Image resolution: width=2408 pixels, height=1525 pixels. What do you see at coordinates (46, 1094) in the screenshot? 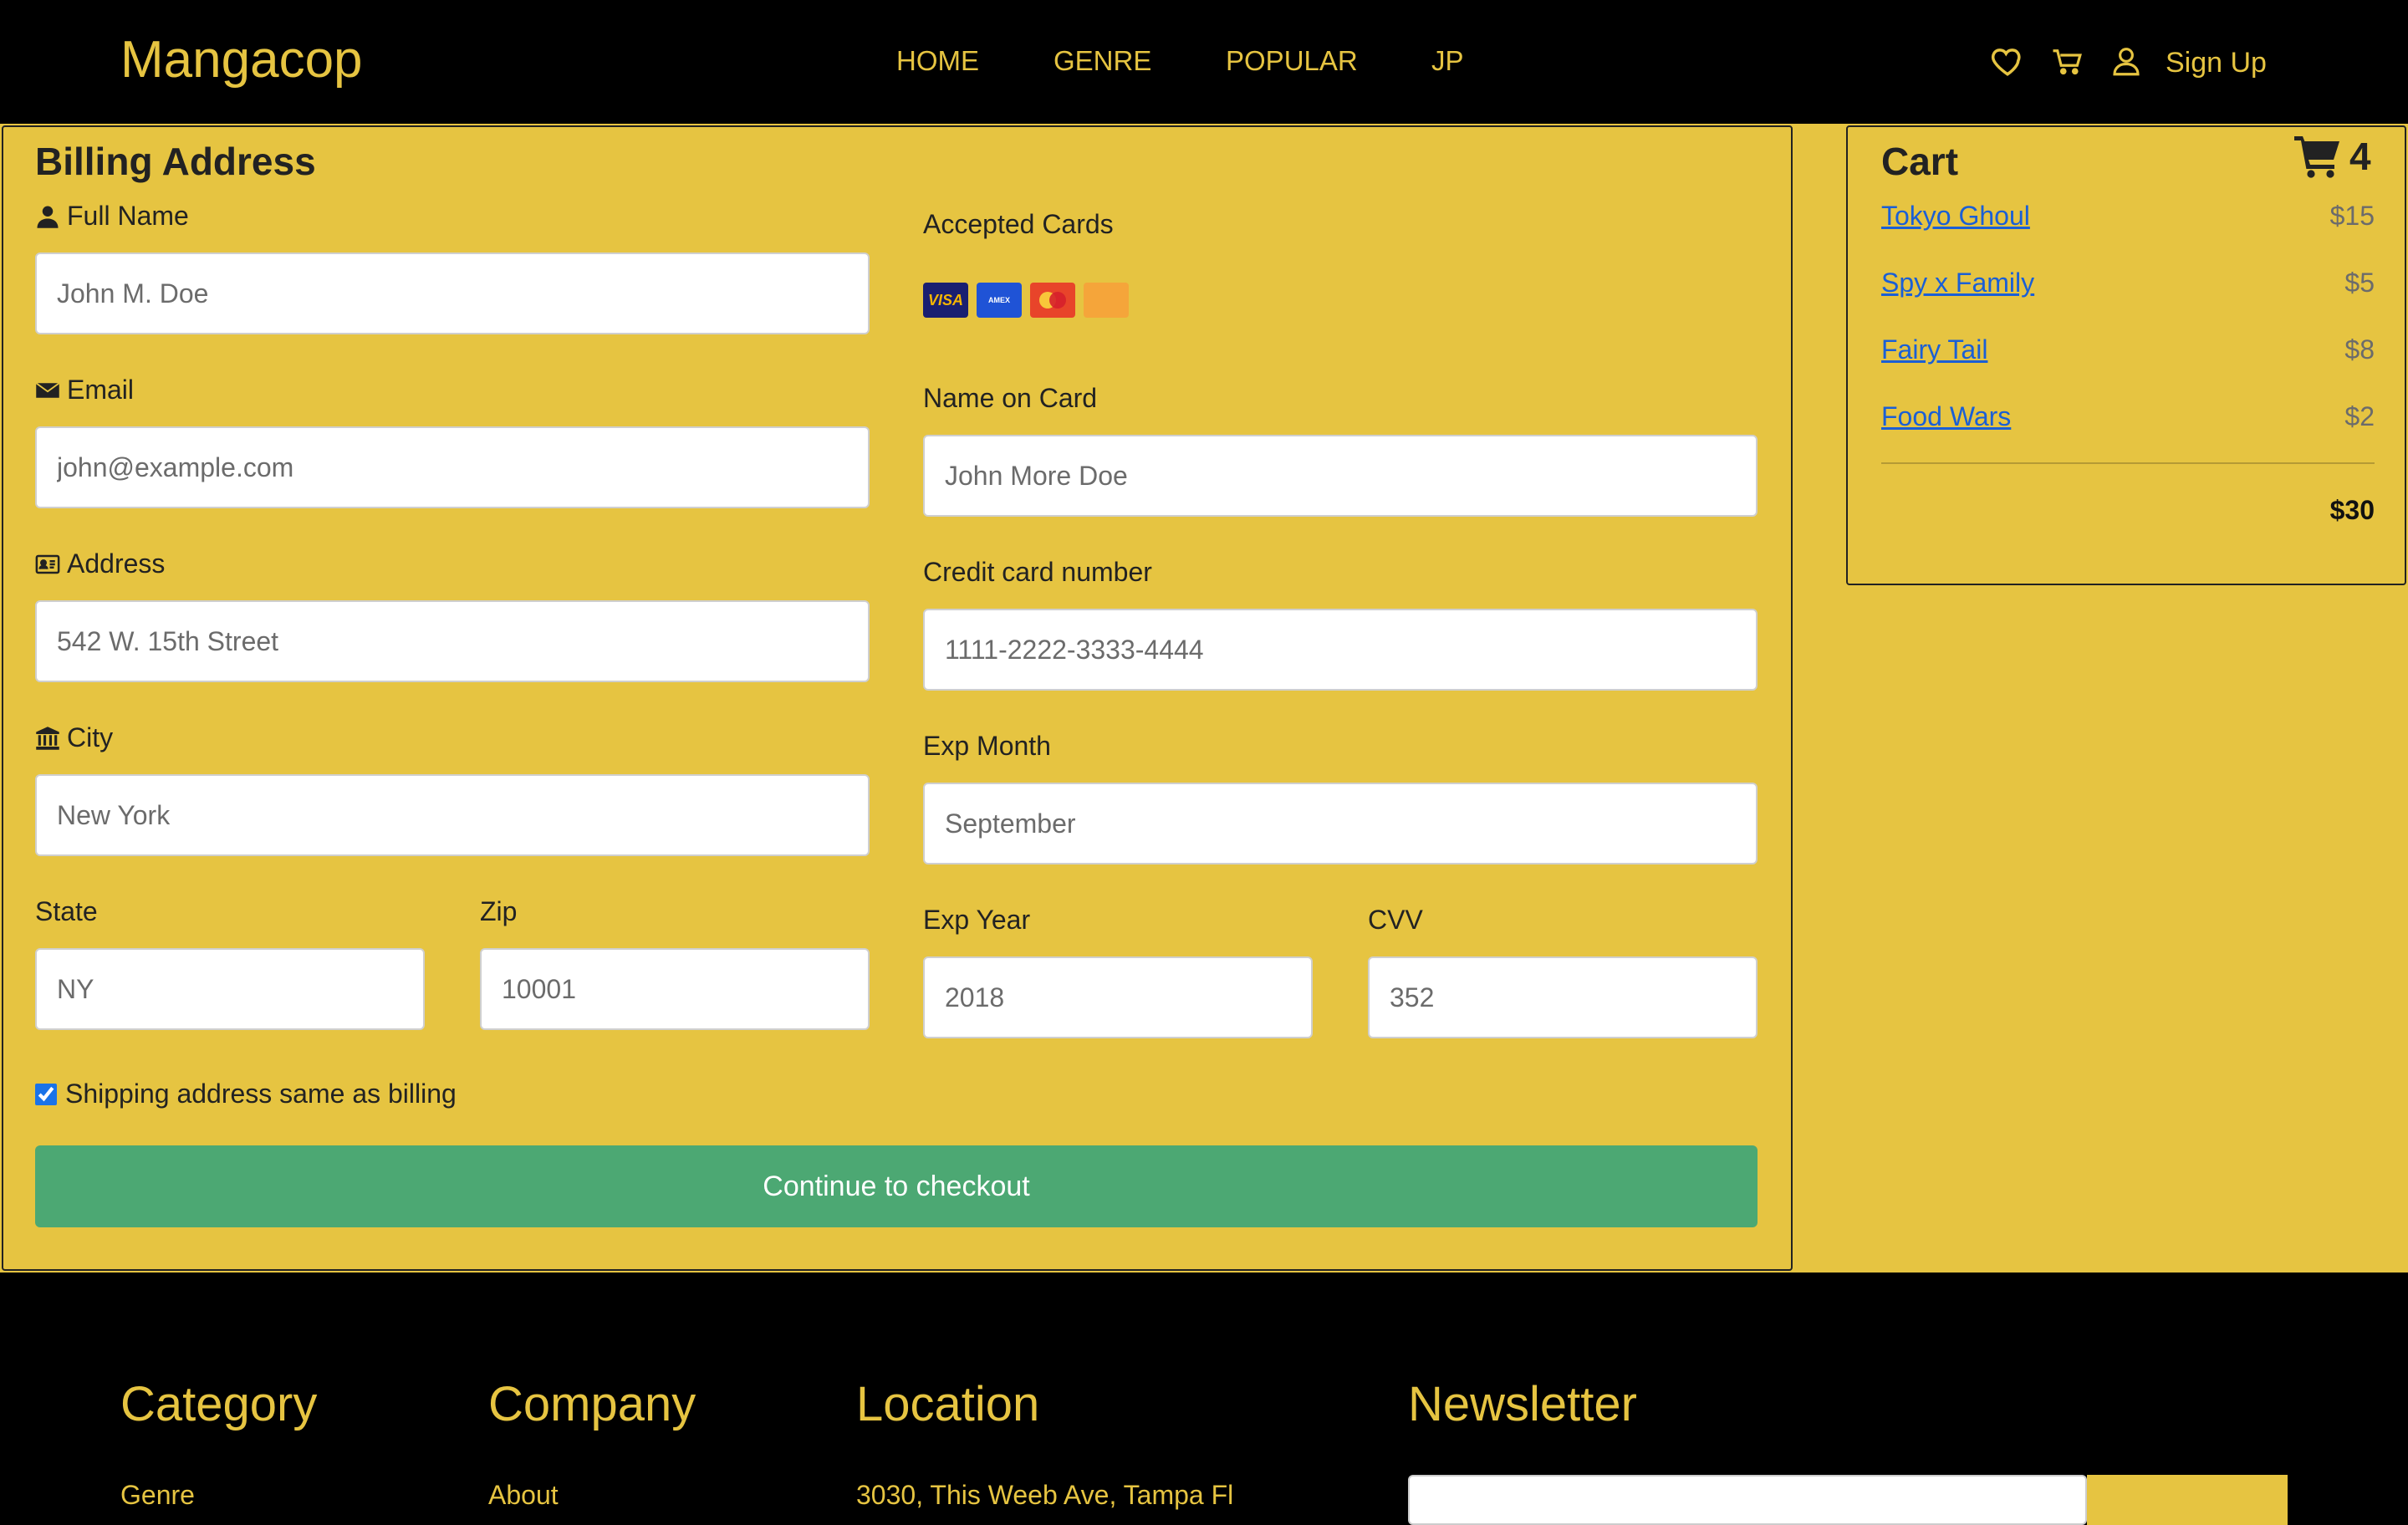
I see `same-address-checkbox` at bounding box center [46, 1094].